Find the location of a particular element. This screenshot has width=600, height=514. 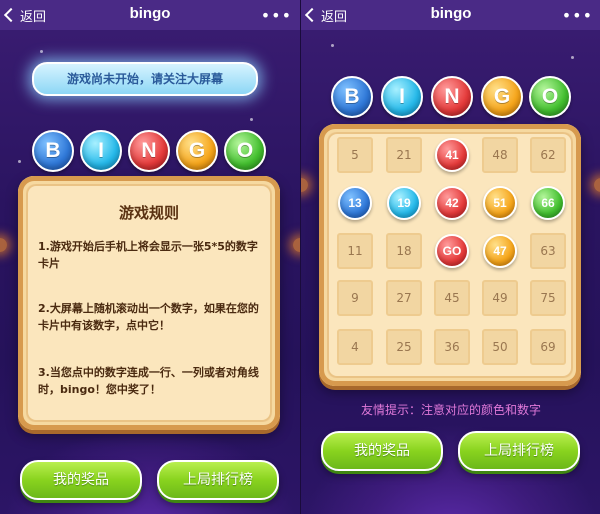

number-cell: 21 is located at coordinates (404, 155).